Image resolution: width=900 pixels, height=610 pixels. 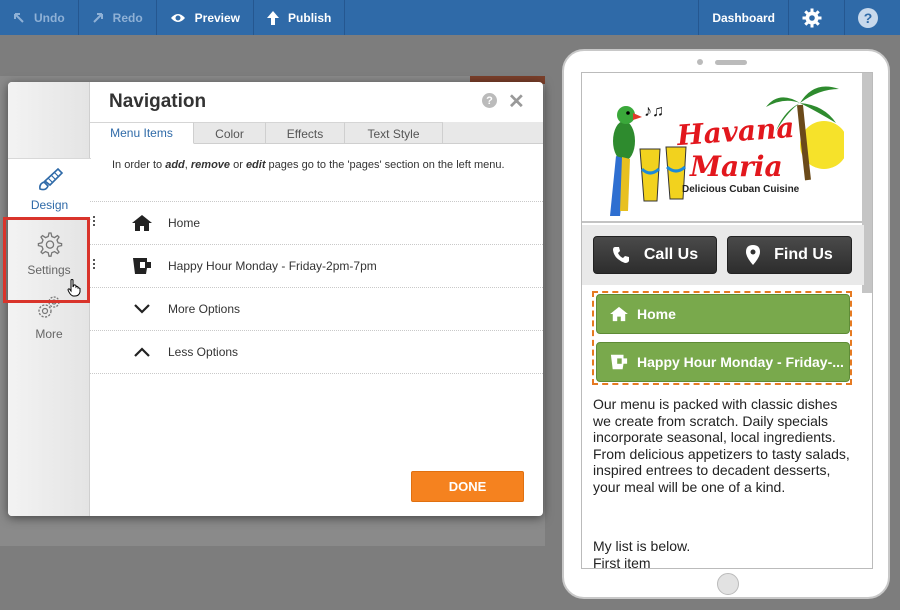 What do you see at coordinates (731, 62) in the screenshot?
I see `phone-speaker` at bounding box center [731, 62].